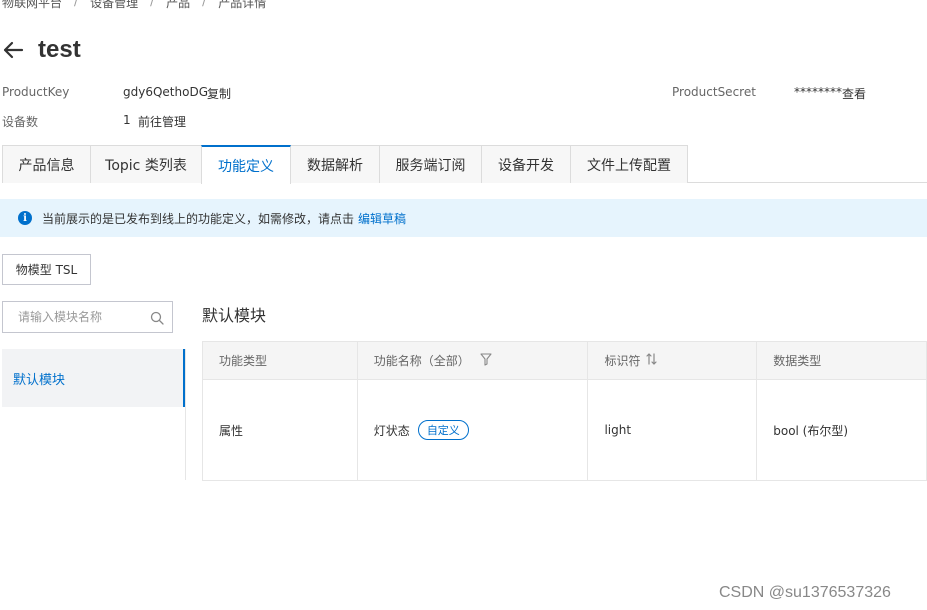 Image resolution: width=927 pixels, height=610 pixels. Describe the element at coordinates (114, 6) in the screenshot. I see `breadcrumb-item-device-management: 设备管理` at that location.